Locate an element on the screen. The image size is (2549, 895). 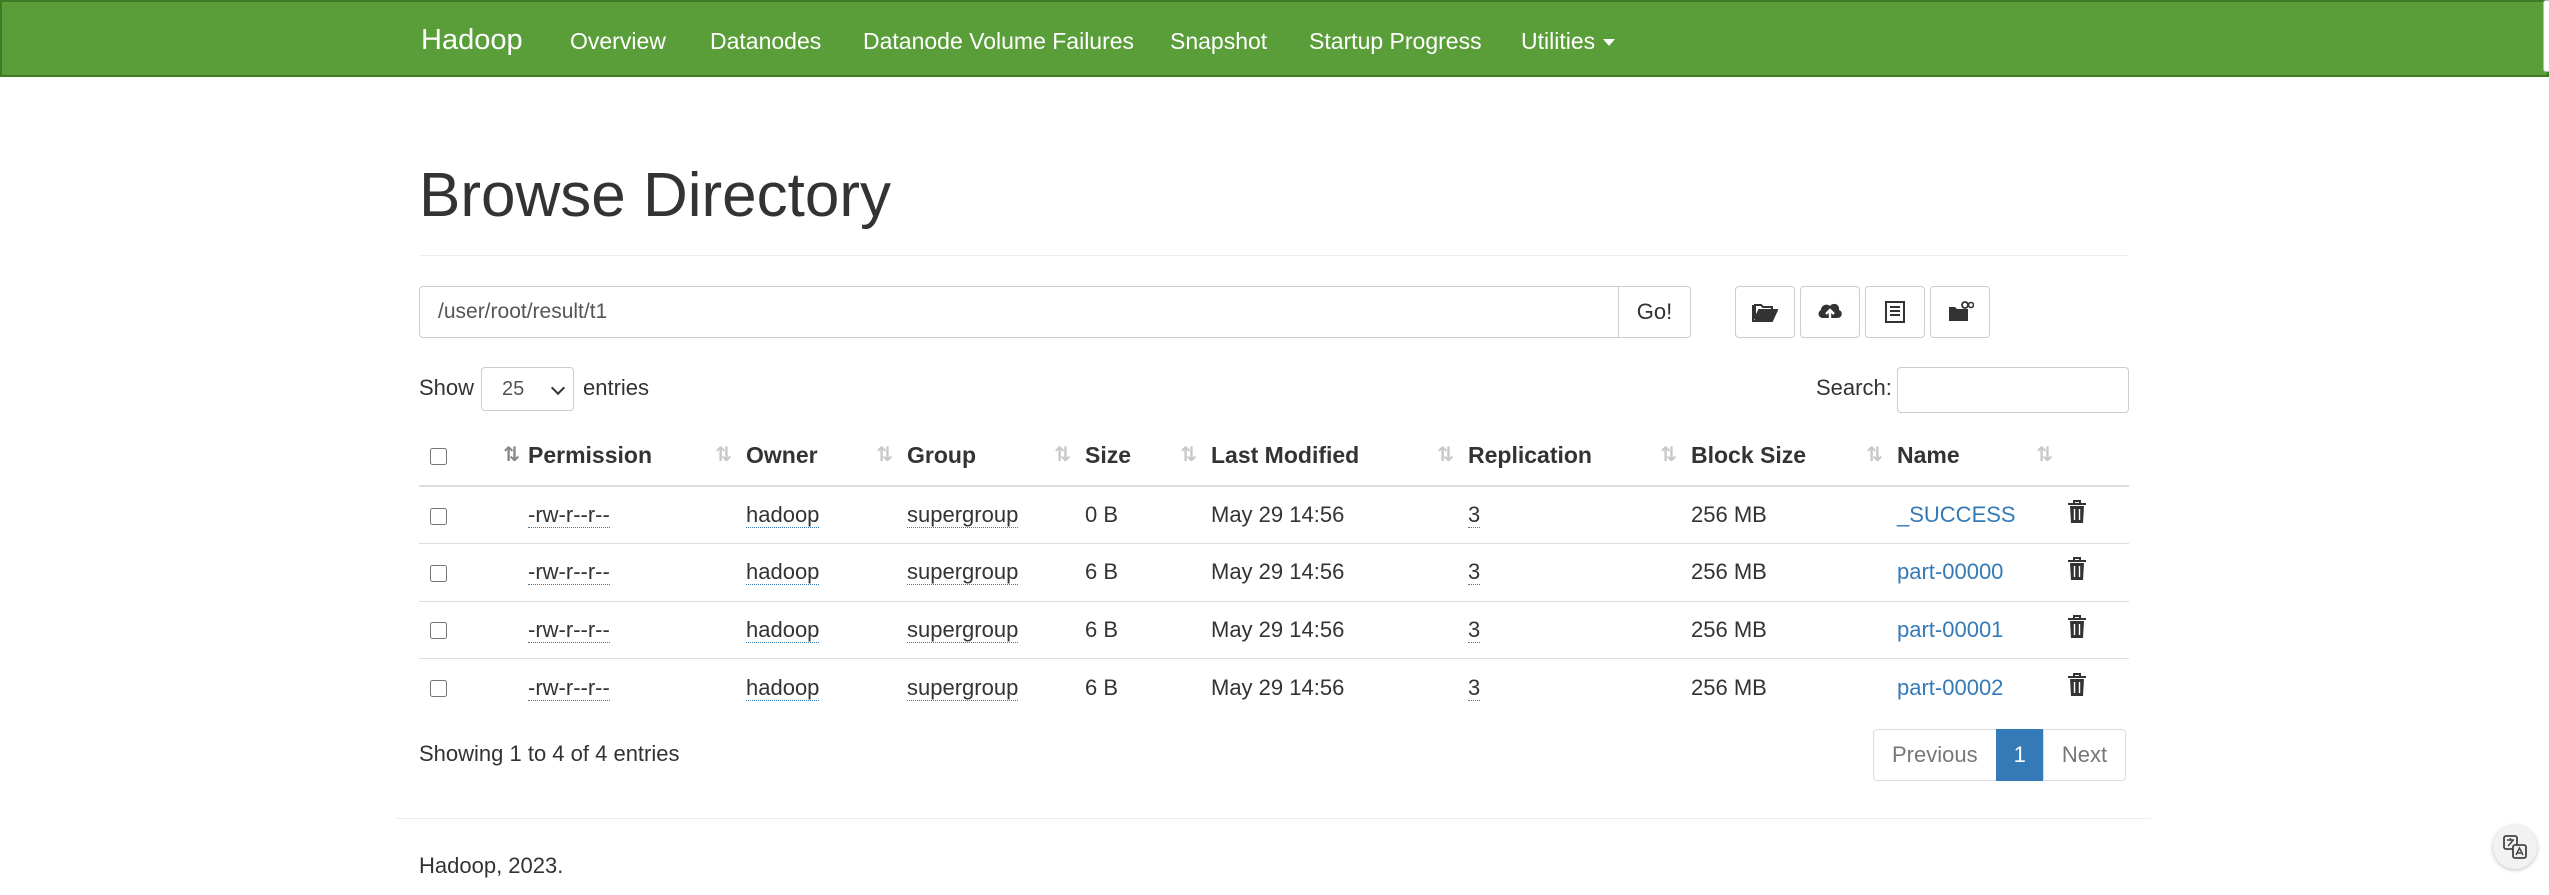
nav-startup-progress: Startup Progress is located at coordinates (1395, 41).